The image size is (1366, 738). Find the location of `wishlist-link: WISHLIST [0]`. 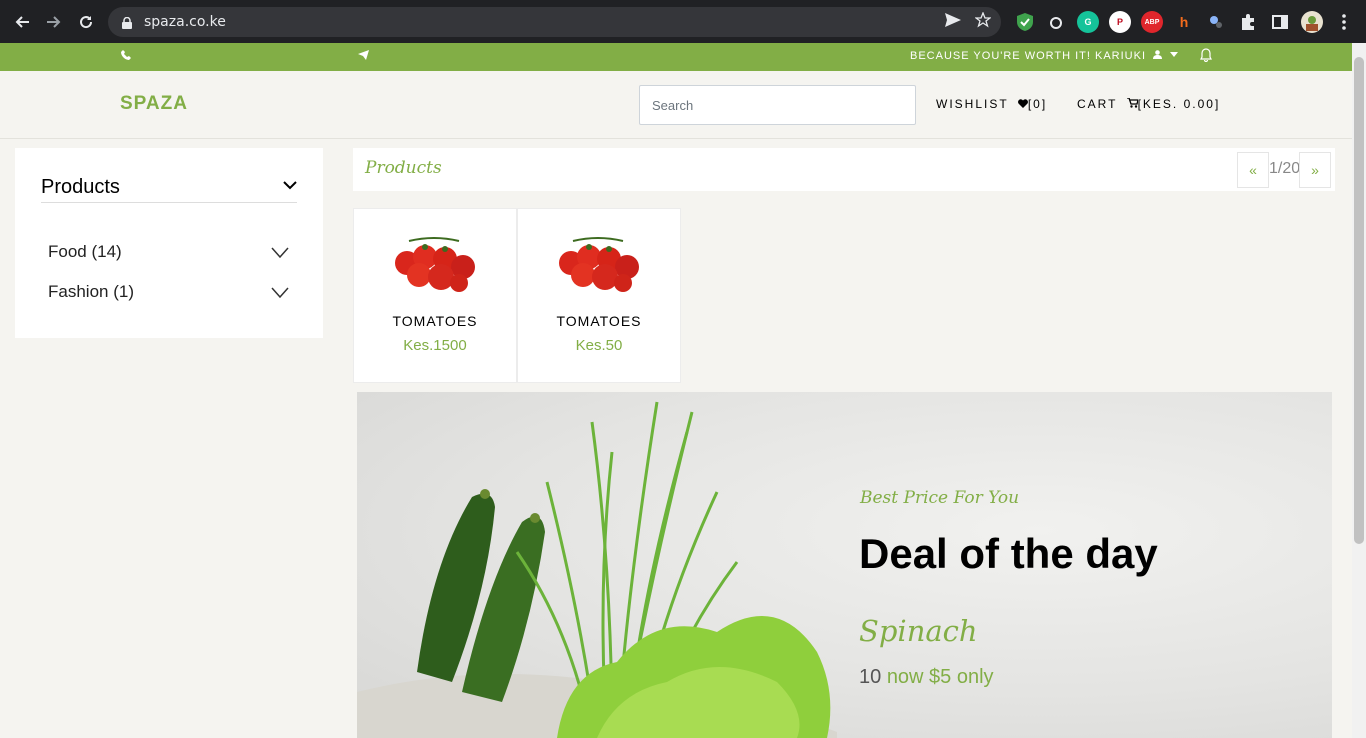

wishlist-link: WISHLIST [0] is located at coordinates (991, 104).